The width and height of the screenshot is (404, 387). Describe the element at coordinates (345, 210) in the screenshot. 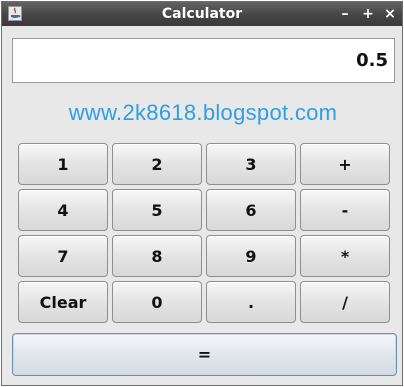

I see `key-minus: -` at that location.